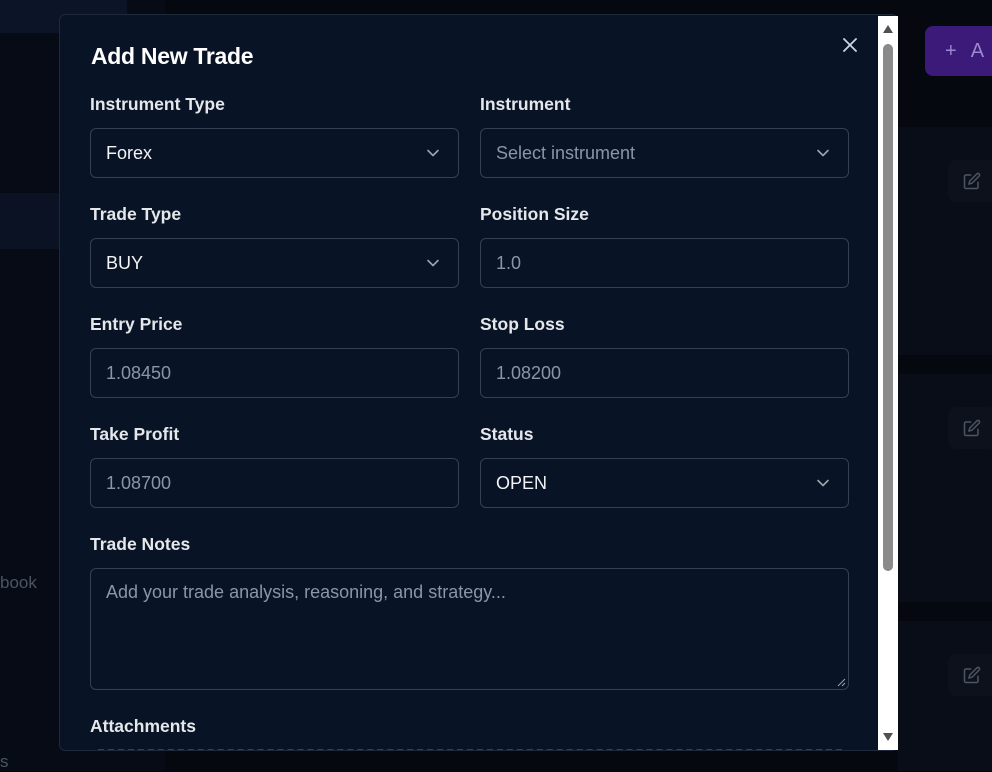 The width and height of the screenshot is (992, 772). Describe the element at coordinates (139, 372) in the screenshot. I see `entry-price-placeholder: 1.08450` at that location.